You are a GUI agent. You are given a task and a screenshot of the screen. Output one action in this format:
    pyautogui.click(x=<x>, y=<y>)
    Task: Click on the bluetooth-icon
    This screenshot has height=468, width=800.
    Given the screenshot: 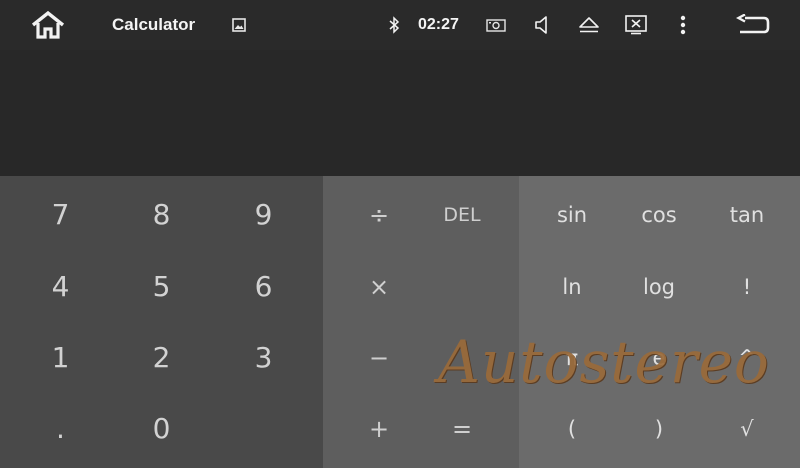 What is the action you would take?
    pyautogui.click(x=394, y=25)
    